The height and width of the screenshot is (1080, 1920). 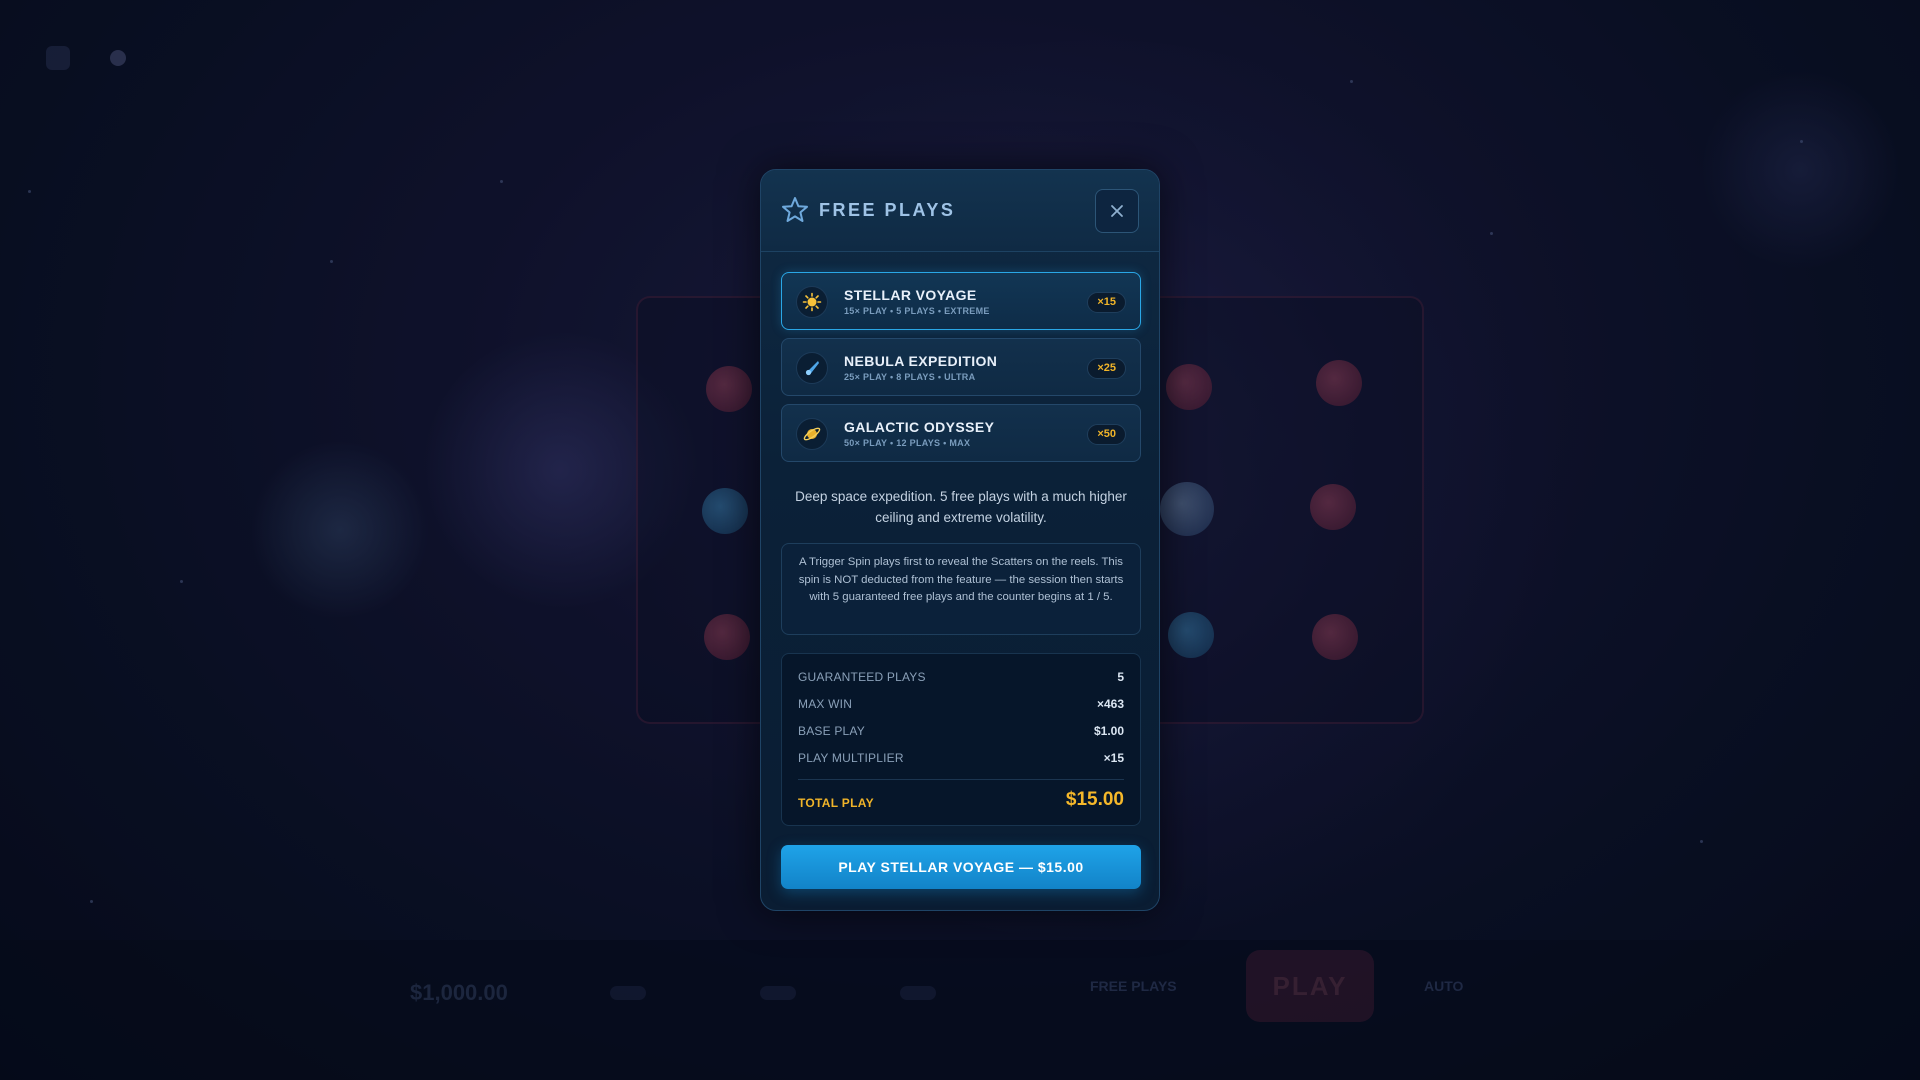 What do you see at coordinates (961, 867) in the screenshot?
I see `play-selected-button: PLAY STELLAR VOYAGE — $15.00` at bounding box center [961, 867].